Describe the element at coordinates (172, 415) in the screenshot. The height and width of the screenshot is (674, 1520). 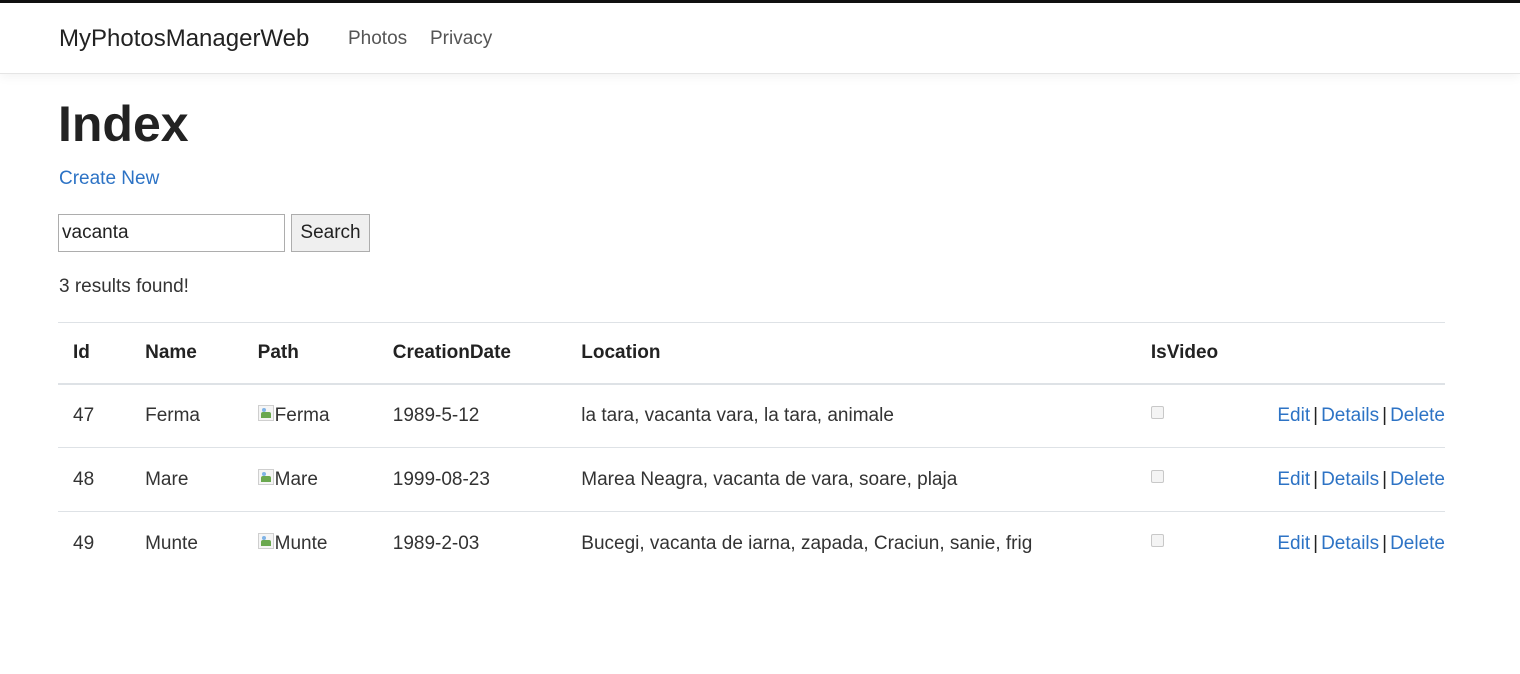
I see `cell-name: Ferma` at that location.